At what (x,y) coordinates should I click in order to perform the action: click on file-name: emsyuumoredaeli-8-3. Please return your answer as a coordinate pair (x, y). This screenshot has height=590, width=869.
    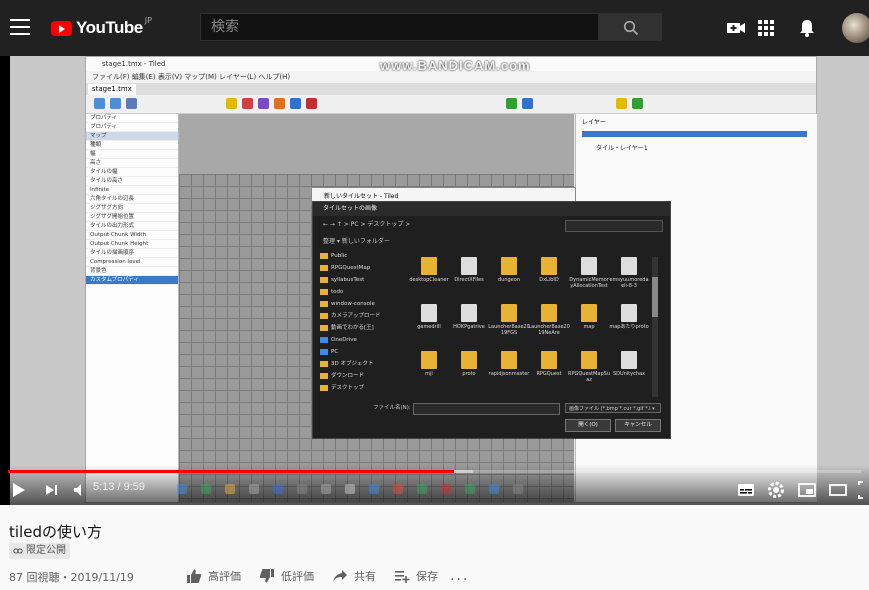
    Looking at the image, I should click on (629, 283).